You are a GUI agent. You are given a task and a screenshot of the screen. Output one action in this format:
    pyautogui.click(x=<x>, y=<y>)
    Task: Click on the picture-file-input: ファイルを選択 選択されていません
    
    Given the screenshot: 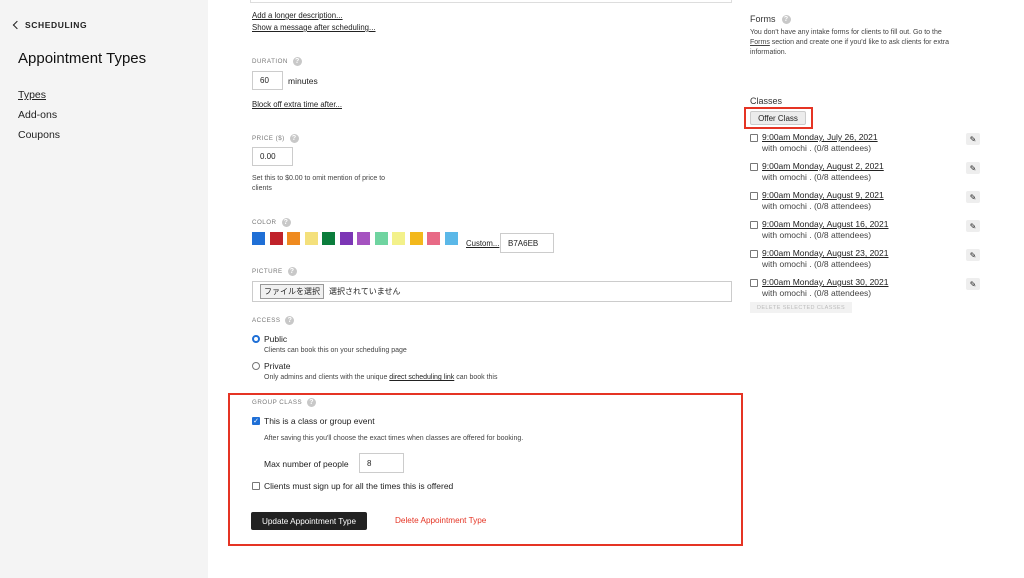 What is the action you would take?
    pyautogui.click(x=492, y=291)
    